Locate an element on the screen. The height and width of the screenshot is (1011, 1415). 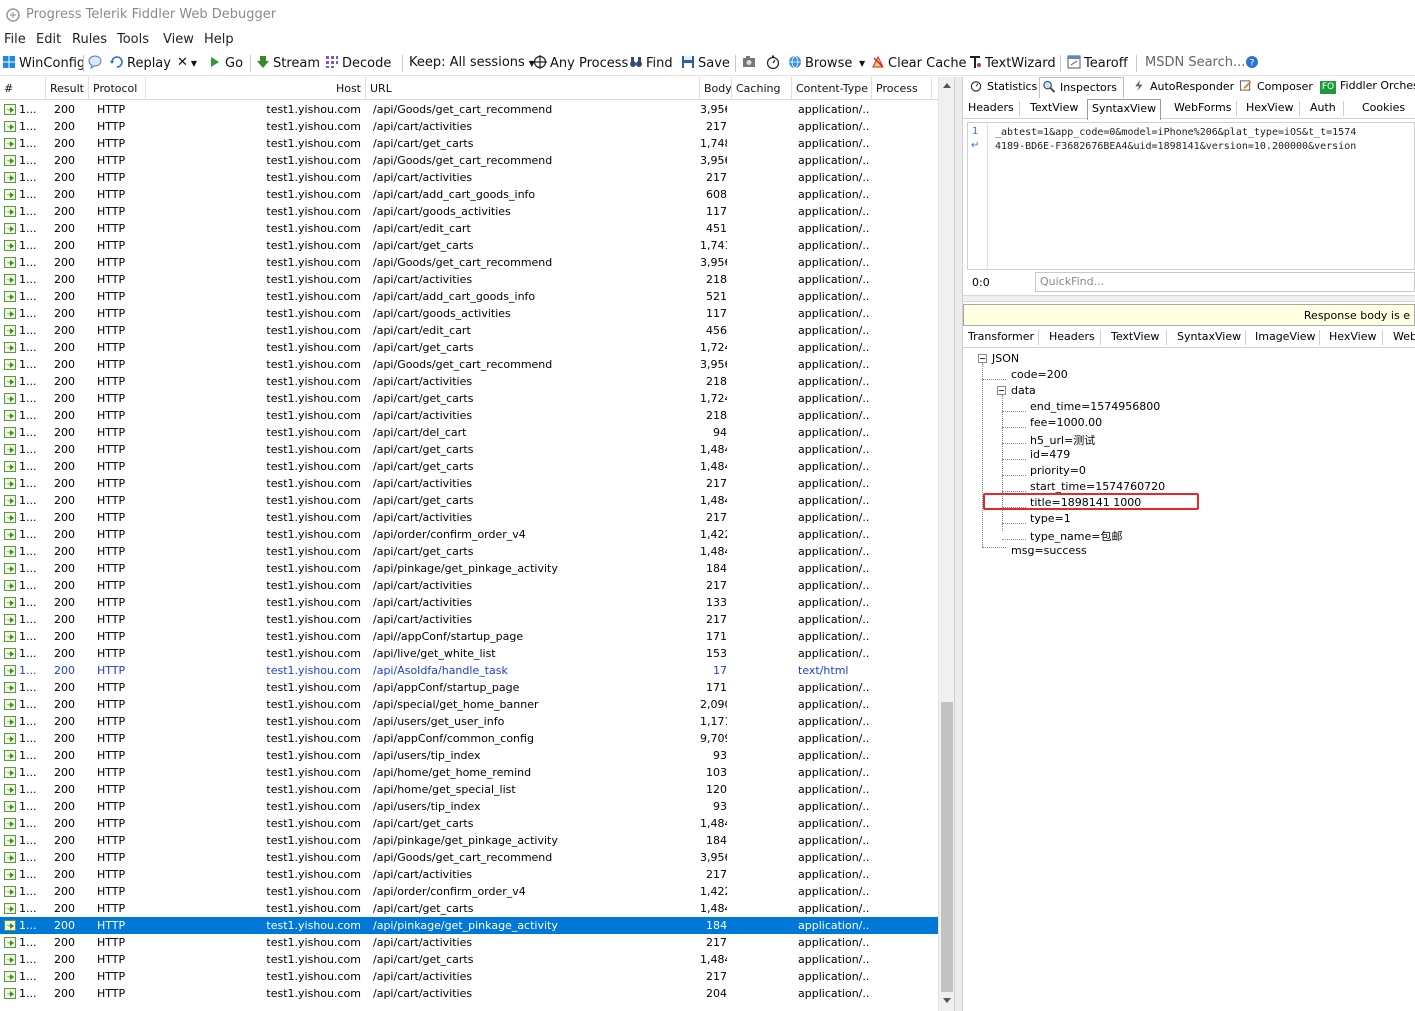
tree-node-start-time: start_time=1574760720 is located at coordinates (1097, 486).